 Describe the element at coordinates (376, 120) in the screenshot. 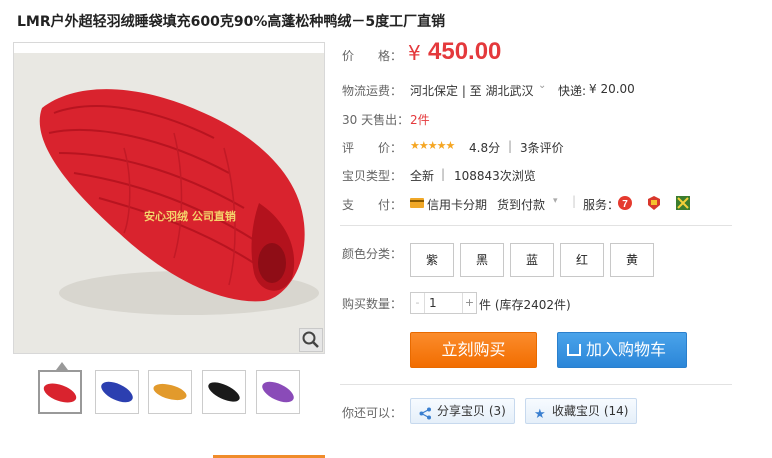

I see `sold-label: 30 天售出：` at that location.